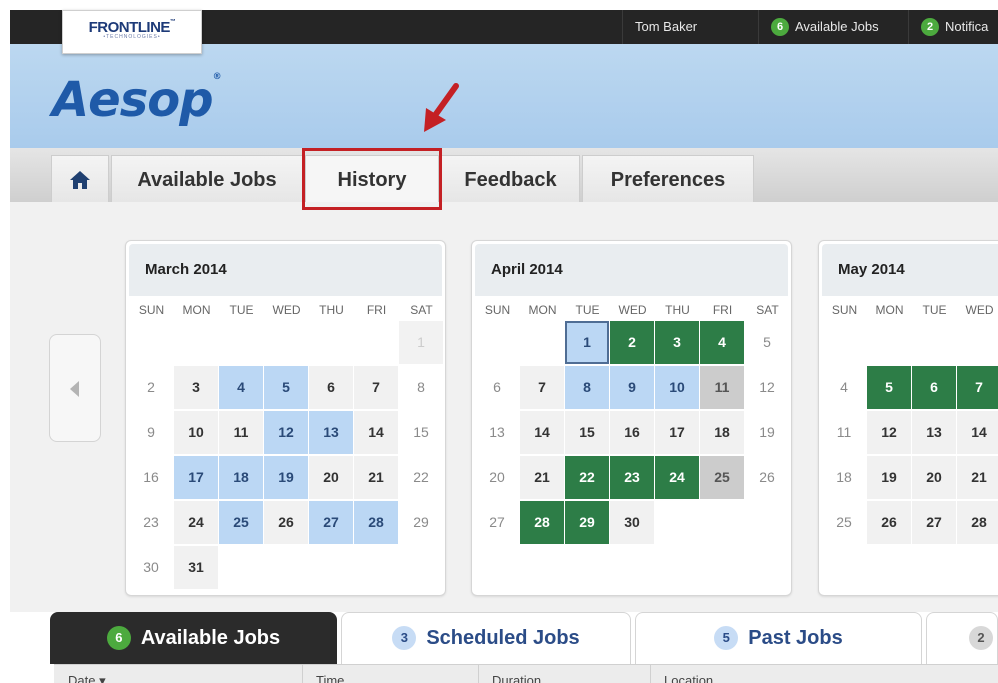  What do you see at coordinates (75, 388) in the screenshot?
I see `previous-month-button` at bounding box center [75, 388].